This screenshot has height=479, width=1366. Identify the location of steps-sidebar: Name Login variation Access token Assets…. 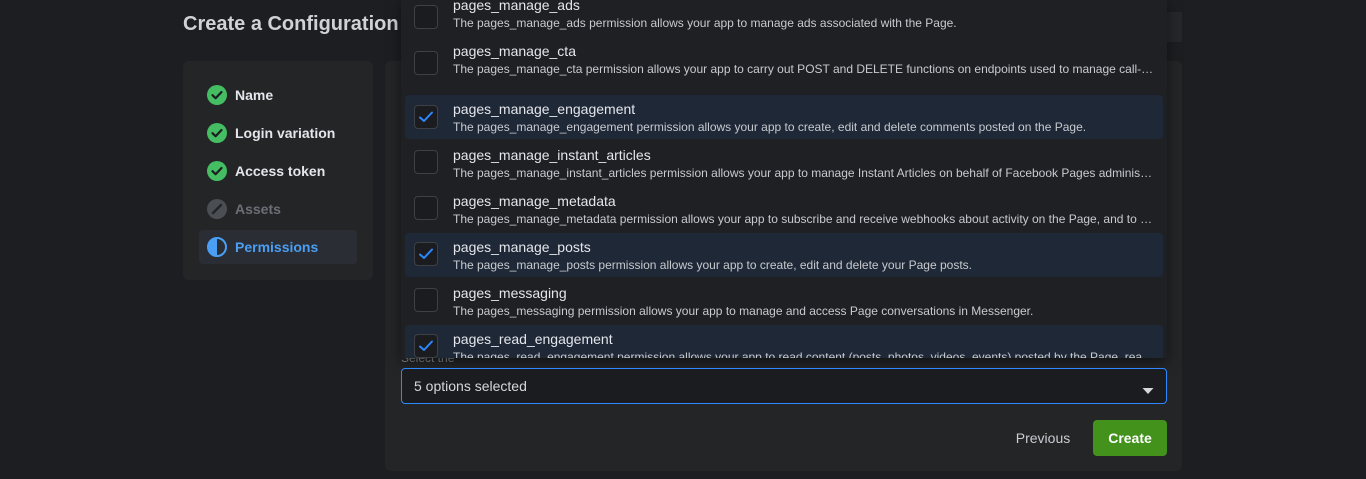
(278, 170).